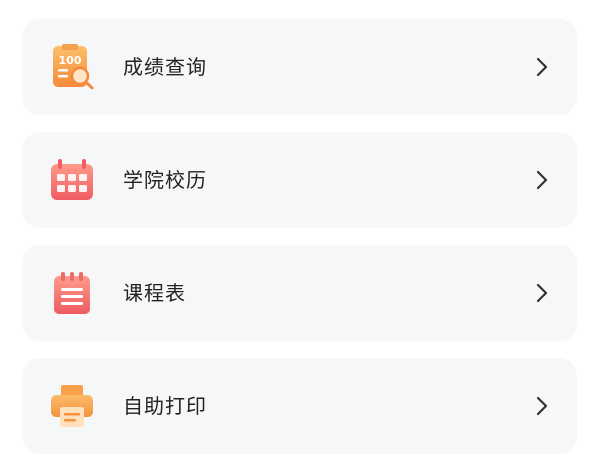 The image size is (600, 467). I want to click on menu-item-label: 成绩查询, so click(165, 67).